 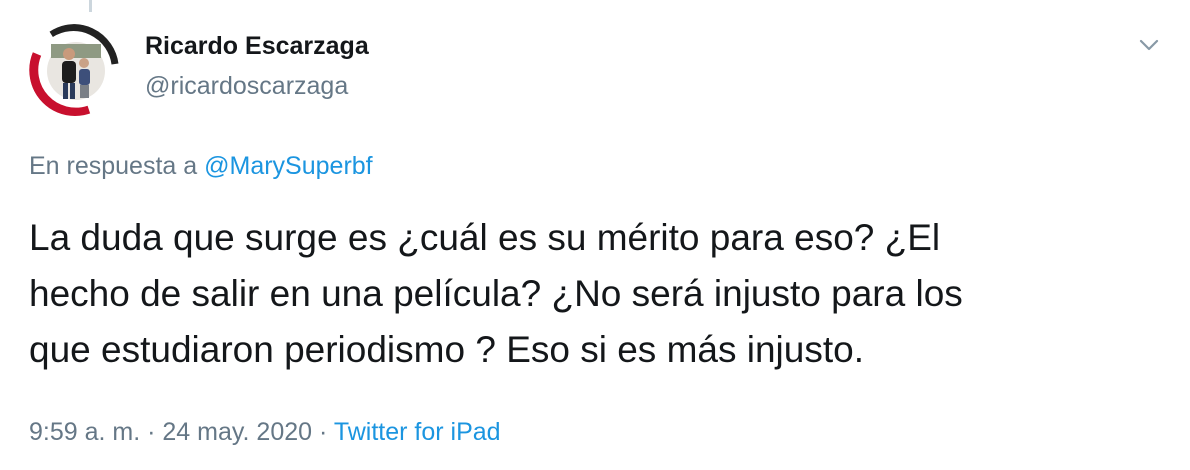 I want to click on author-display-name: Ricardo Escarzaga, so click(x=257, y=46).